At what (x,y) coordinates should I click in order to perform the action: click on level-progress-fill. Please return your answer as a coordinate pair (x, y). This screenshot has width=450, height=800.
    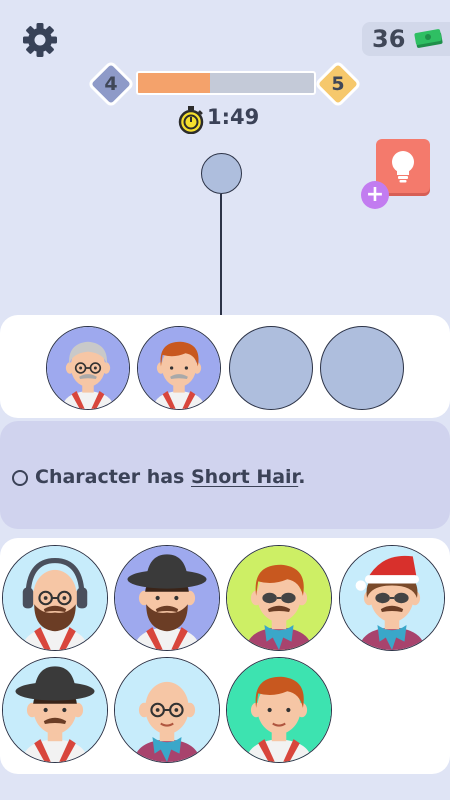
    Looking at the image, I should click on (174, 83).